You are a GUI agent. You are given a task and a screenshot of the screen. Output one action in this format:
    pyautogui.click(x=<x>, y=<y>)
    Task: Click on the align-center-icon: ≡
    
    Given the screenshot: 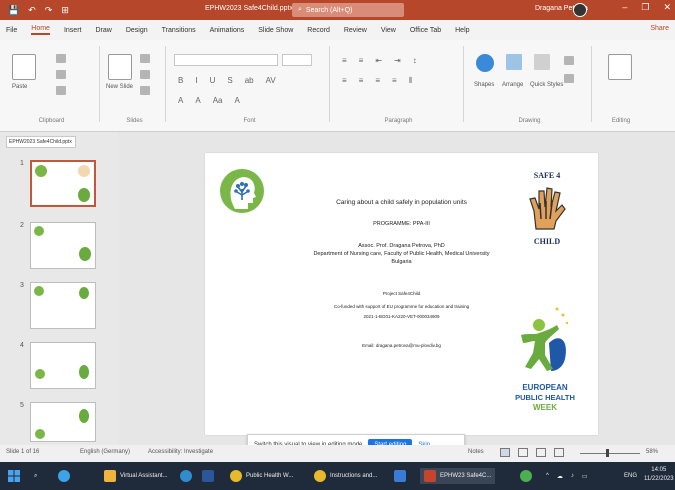 What is the action you would take?
    pyautogui.click(x=361, y=81)
    